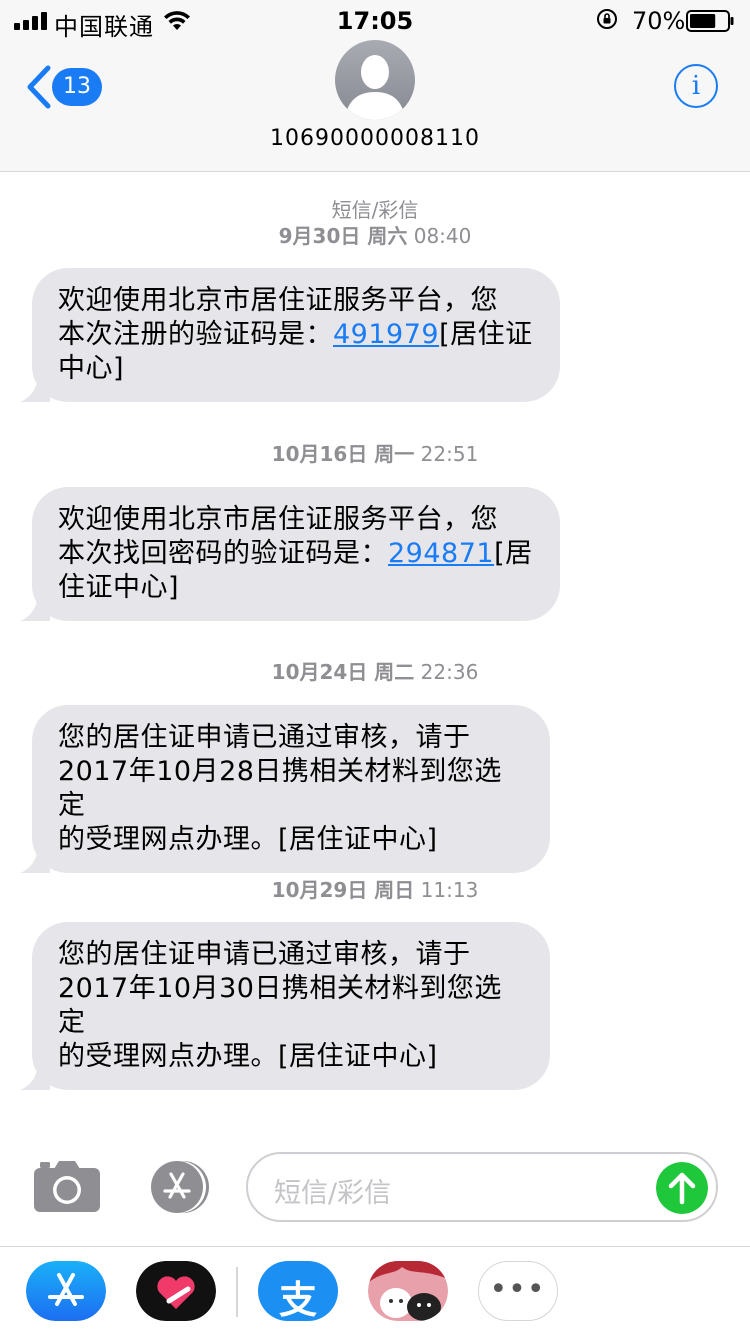 The width and height of the screenshot is (750, 1334). Describe the element at coordinates (441, 553) in the screenshot. I see `verification-code-link: 294871` at that location.